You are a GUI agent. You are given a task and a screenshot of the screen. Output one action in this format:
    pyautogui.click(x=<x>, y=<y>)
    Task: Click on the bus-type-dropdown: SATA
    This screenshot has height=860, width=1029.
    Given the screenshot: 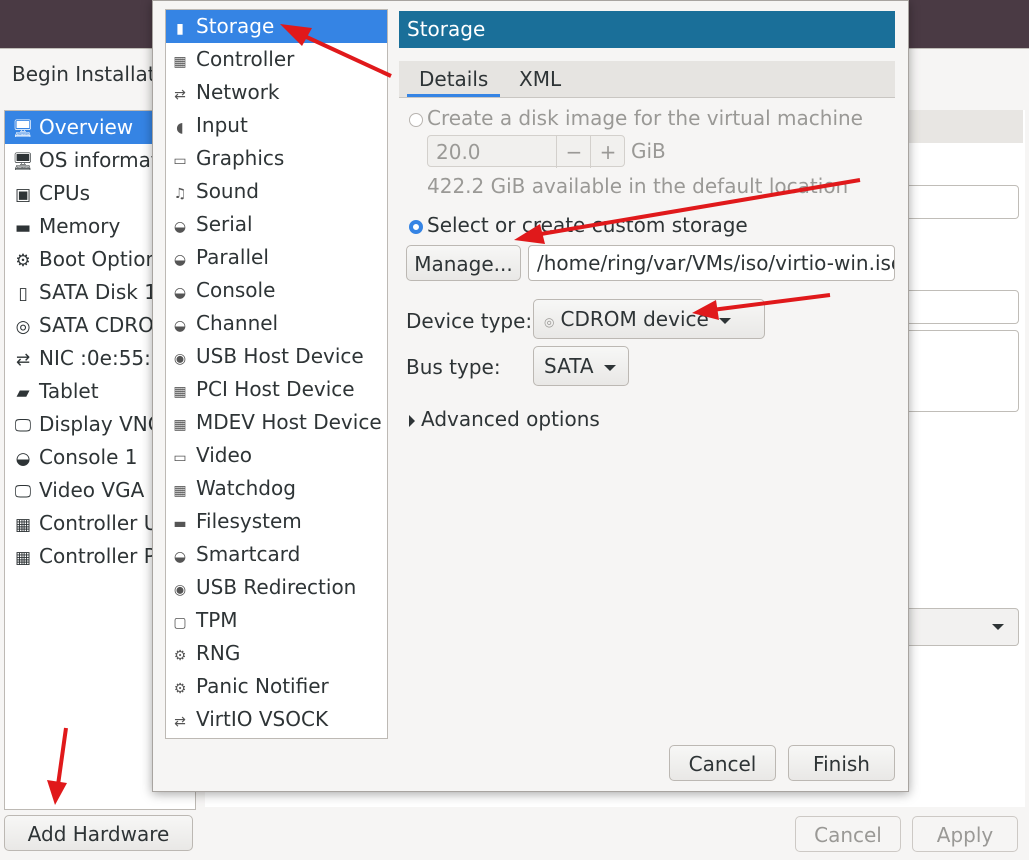 What is the action you would take?
    pyautogui.click(x=581, y=366)
    